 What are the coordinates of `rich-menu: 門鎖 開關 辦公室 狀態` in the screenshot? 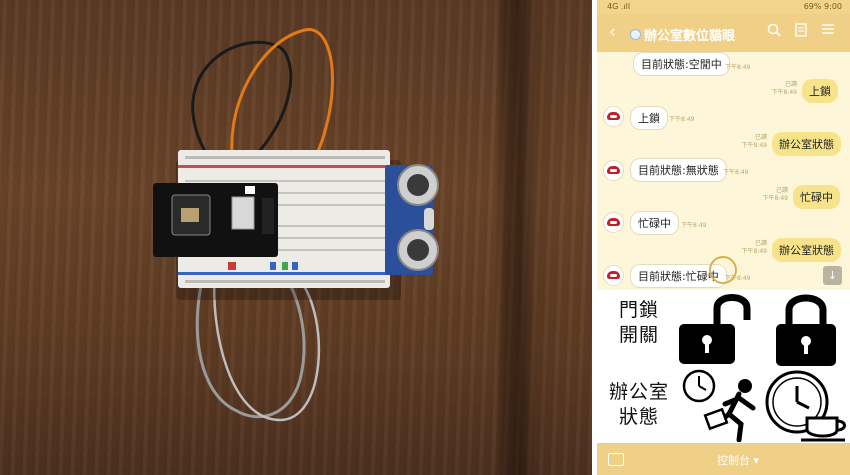 It's located at (723, 366).